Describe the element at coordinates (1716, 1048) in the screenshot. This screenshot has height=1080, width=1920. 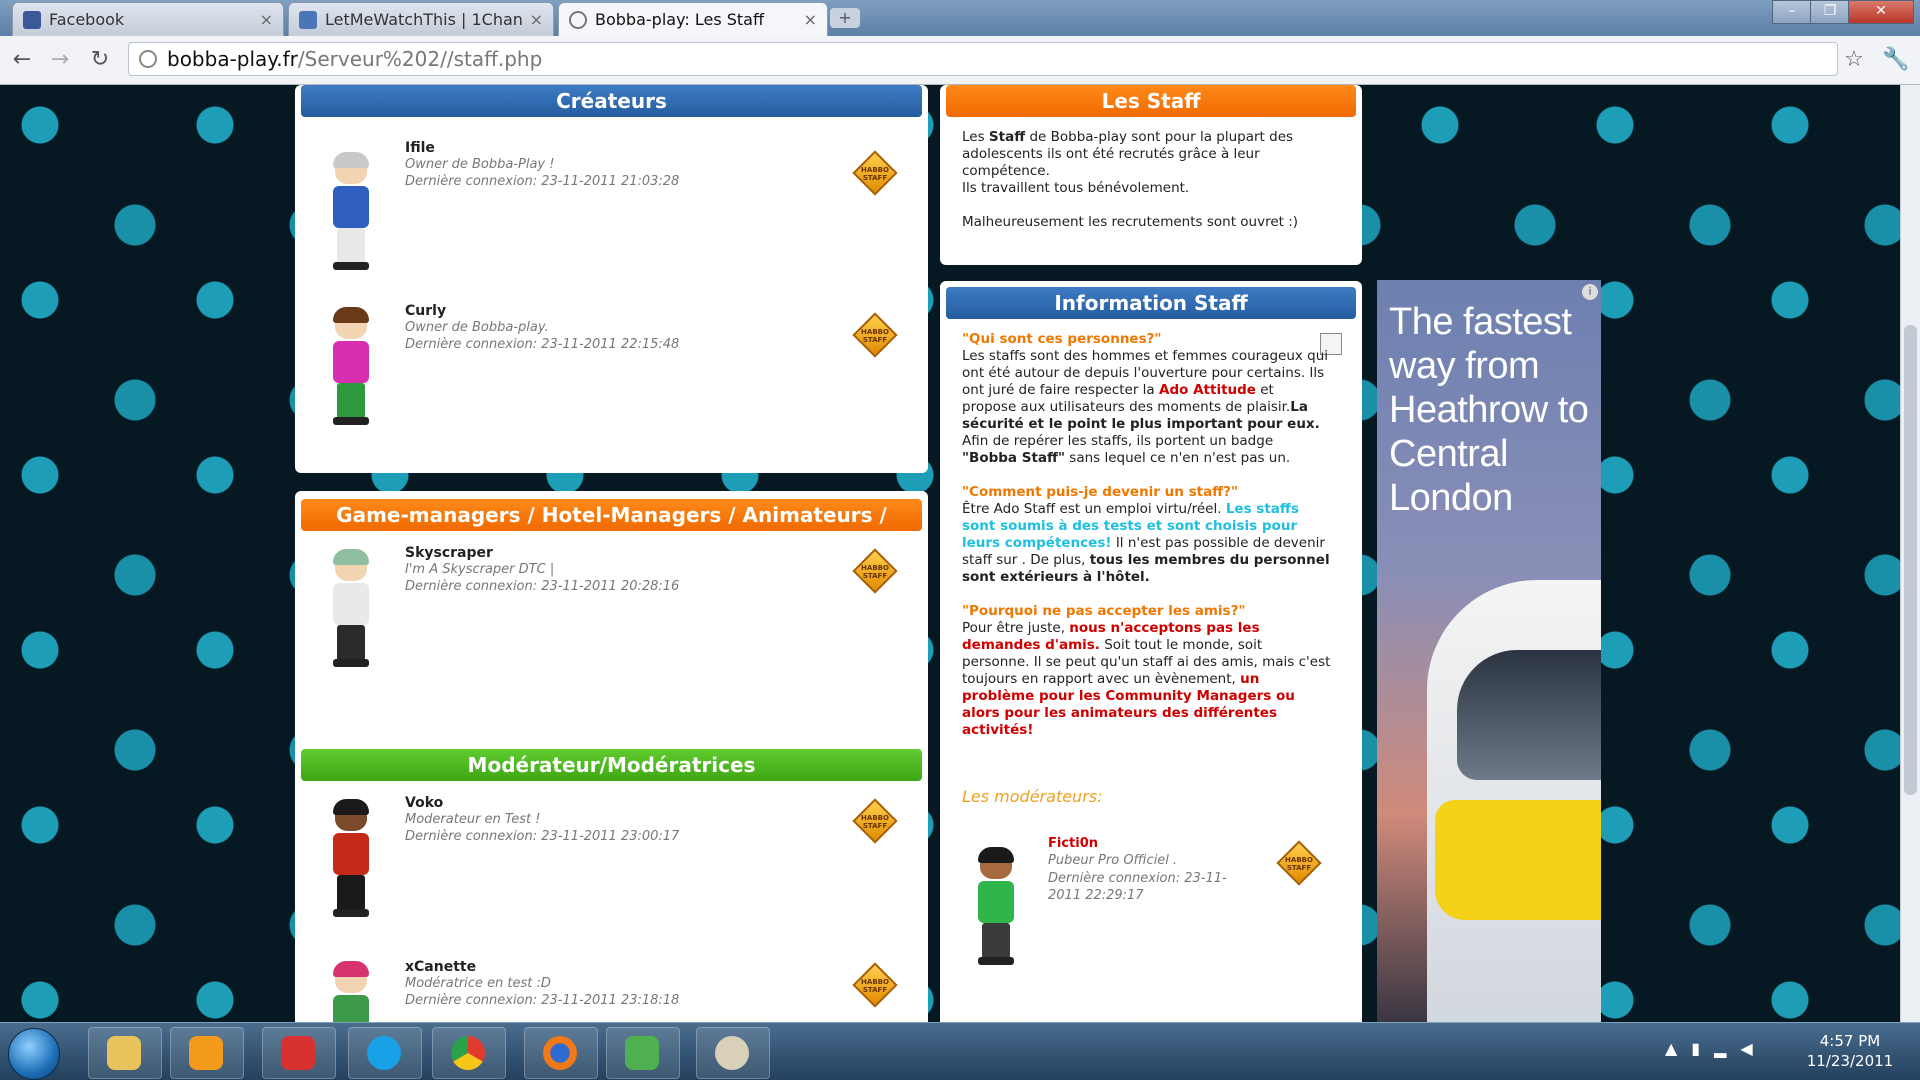
I see `system-tray: ▲▮▂◀` at that location.